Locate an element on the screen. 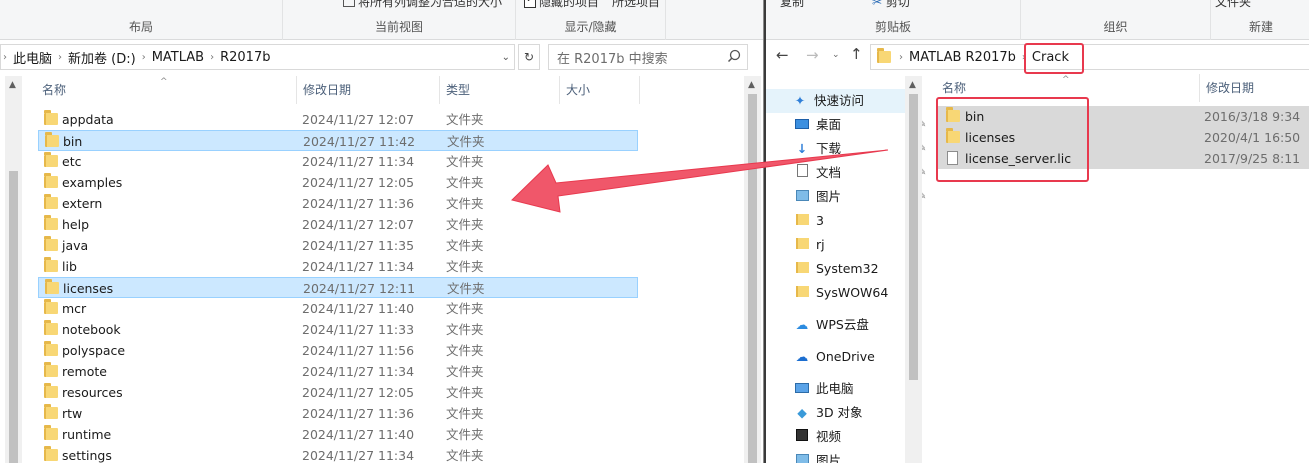 This screenshot has width=1309, height=463. arrow-shape is located at coordinates (700, 181).